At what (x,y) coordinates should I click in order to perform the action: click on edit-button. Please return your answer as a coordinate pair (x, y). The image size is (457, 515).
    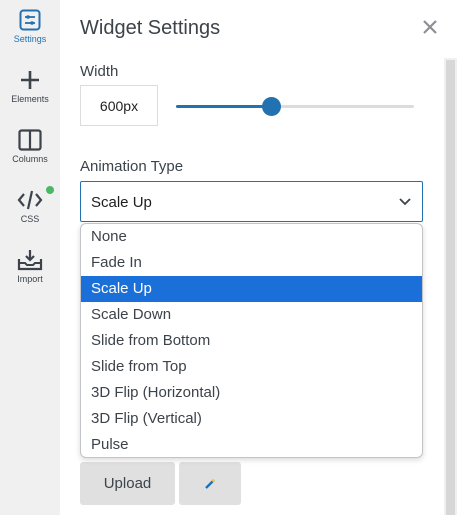
    Looking at the image, I should click on (210, 483).